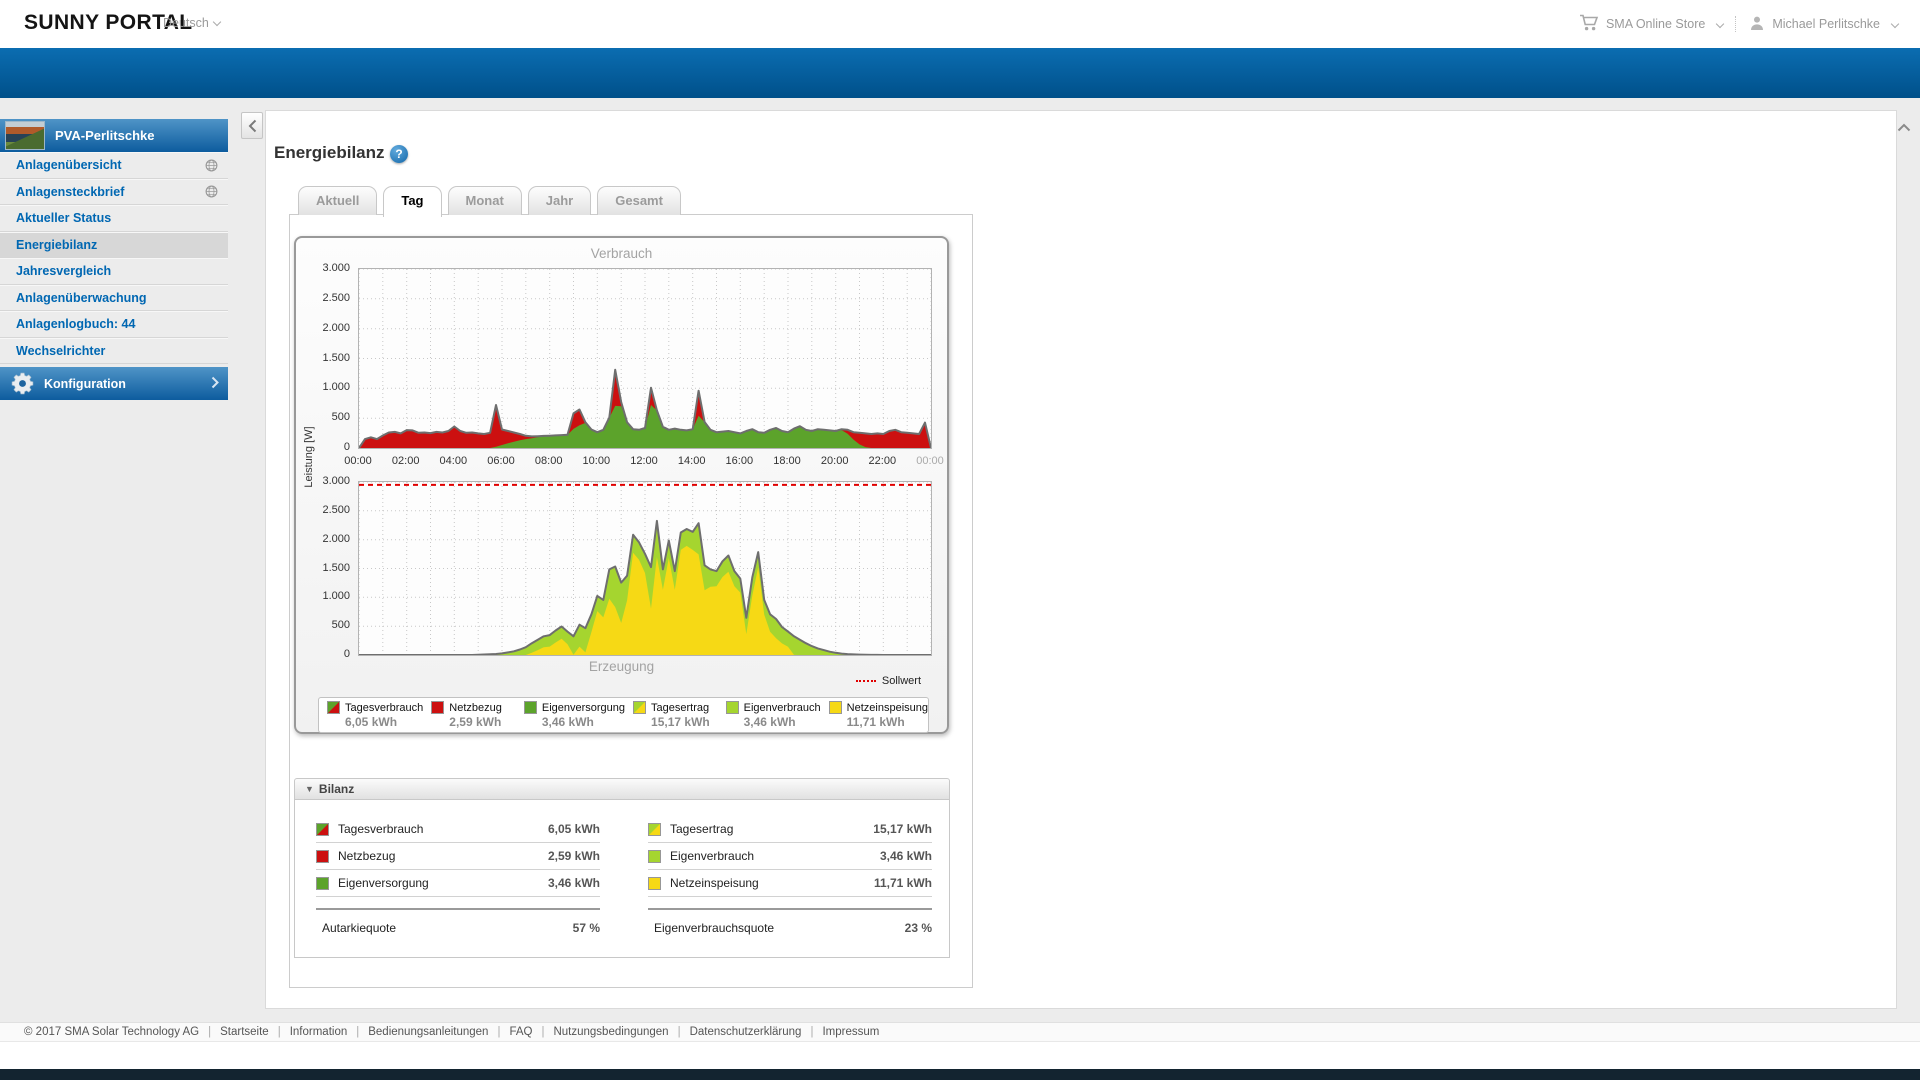 The width and height of the screenshot is (1920, 1080). Describe the element at coordinates (412, 201) in the screenshot. I see `tab-tag: Tag` at that location.